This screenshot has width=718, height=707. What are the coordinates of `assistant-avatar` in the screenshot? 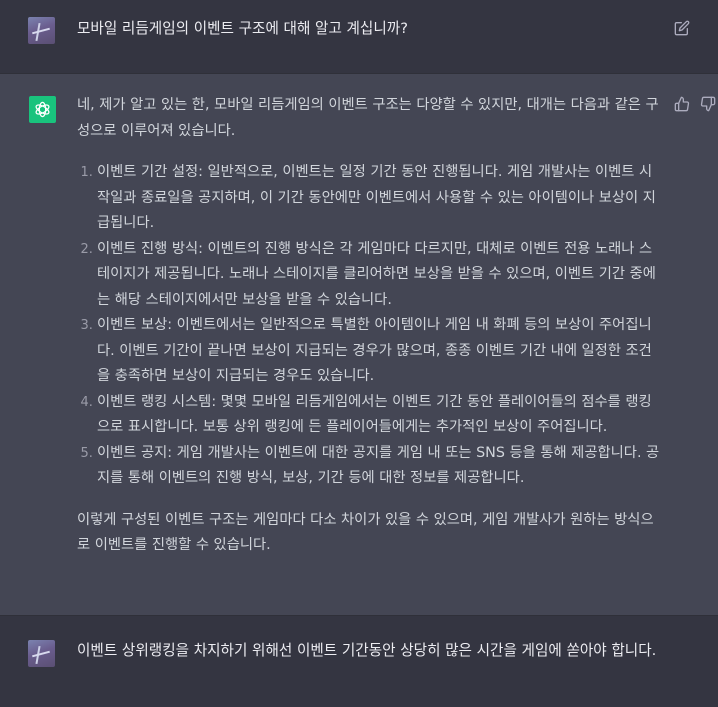 It's located at (42, 109).